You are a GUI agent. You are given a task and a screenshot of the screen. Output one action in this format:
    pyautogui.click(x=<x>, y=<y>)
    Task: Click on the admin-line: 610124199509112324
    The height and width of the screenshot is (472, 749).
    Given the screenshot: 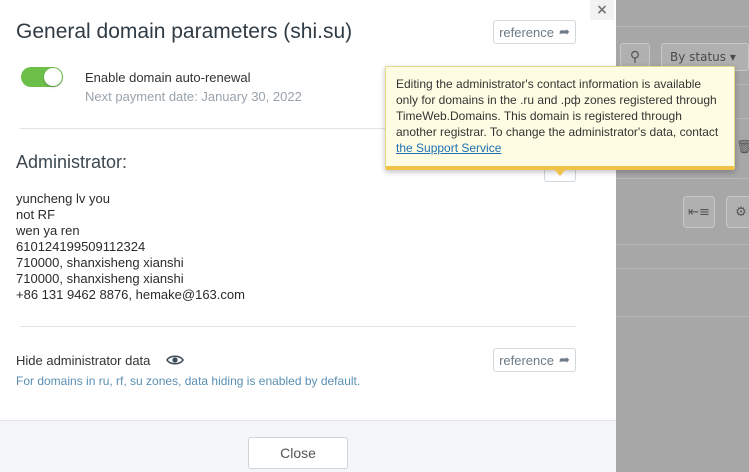 What is the action you would take?
    pyautogui.click(x=81, y=246)
    